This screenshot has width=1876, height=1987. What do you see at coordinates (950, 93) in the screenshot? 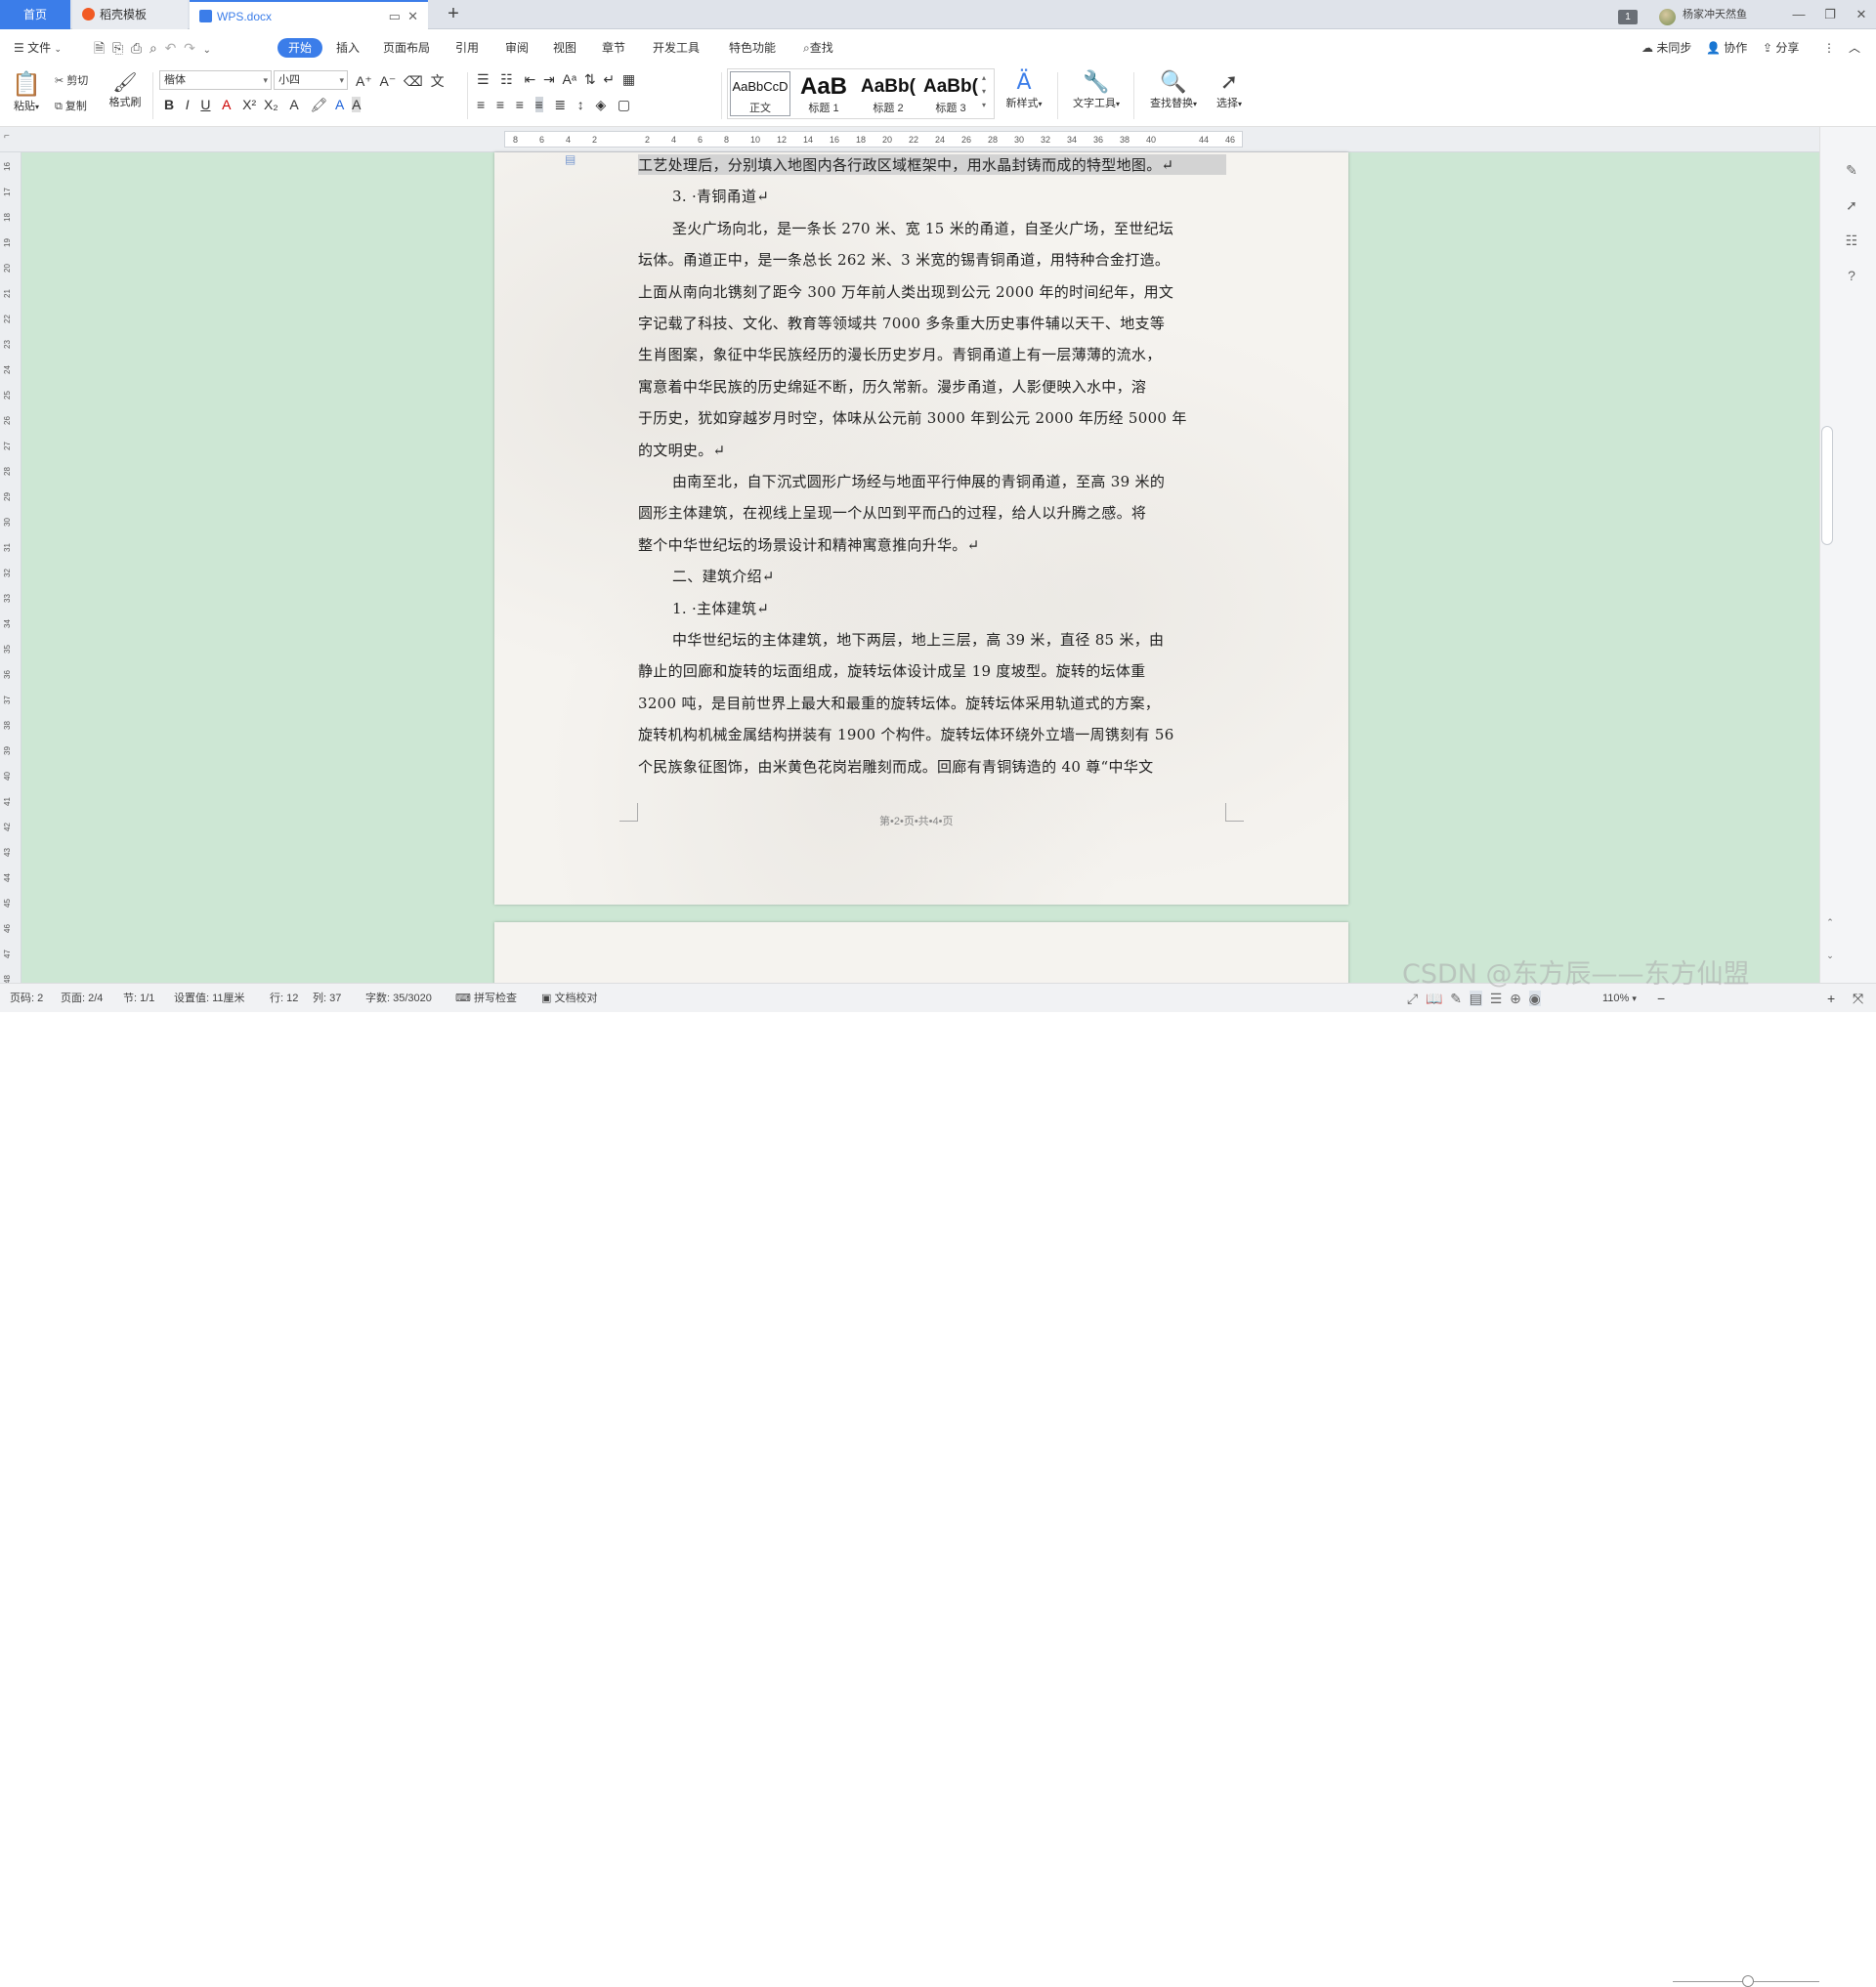
I see `style-heading-3: AaBb(标题 3` at bounding box center [950, 93].